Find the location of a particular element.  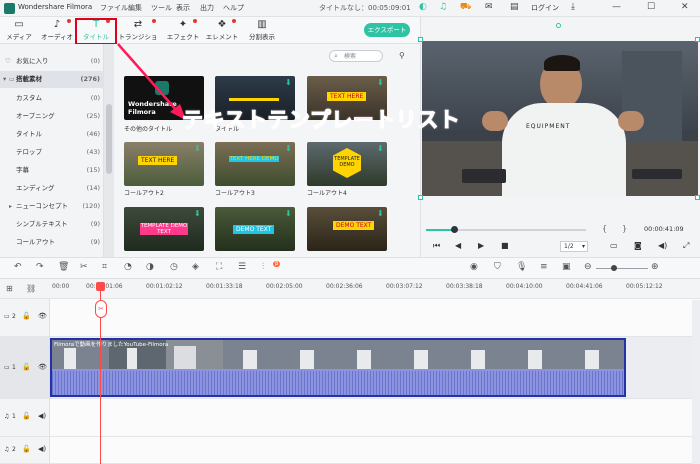

timeline-scrollbar is located at coordinates (696, 382).